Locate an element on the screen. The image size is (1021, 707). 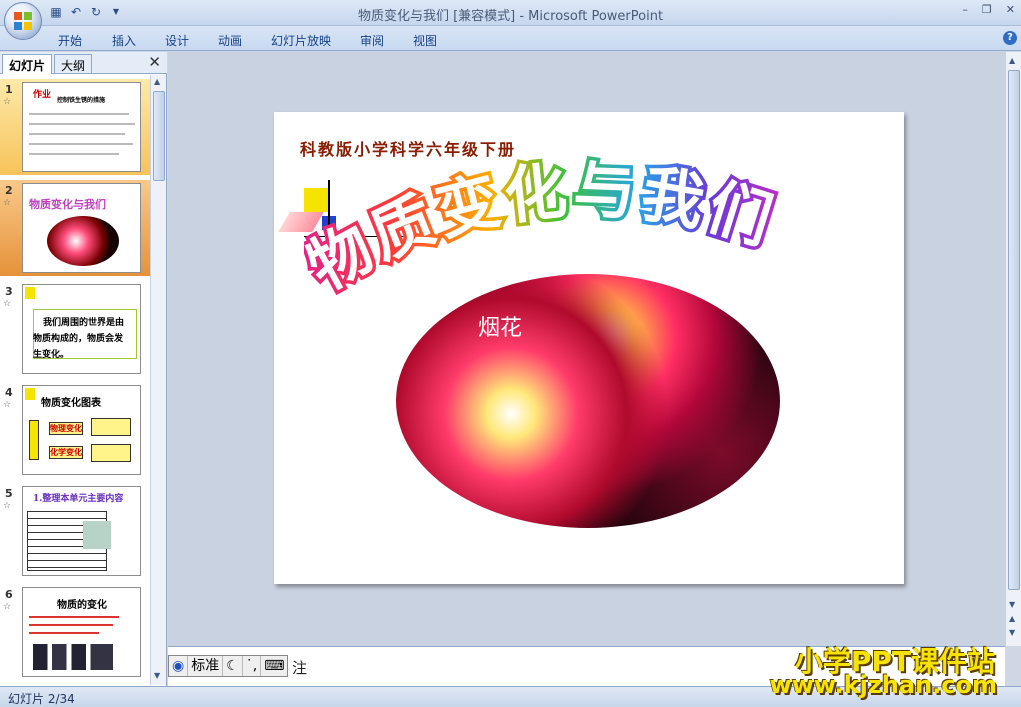
ime-mode: 标准 is located at coordinates (206, 666).